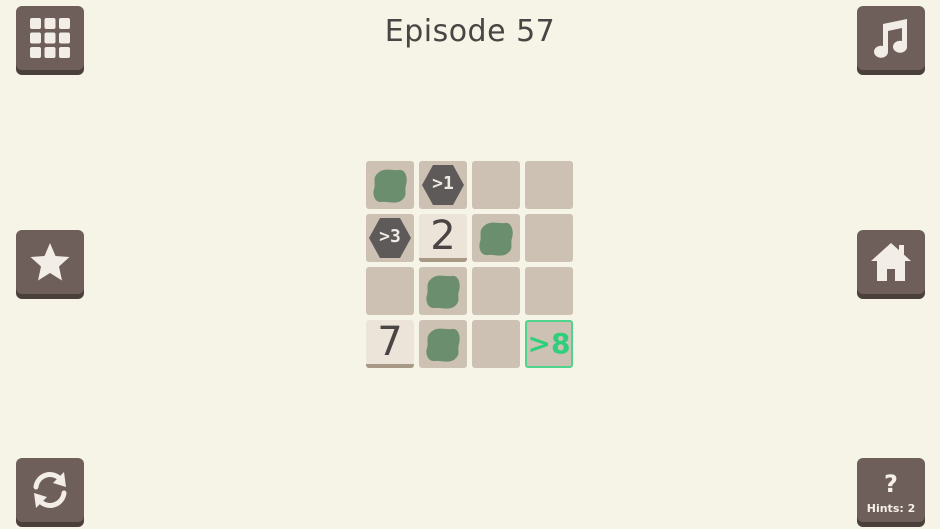 The image size is (940, 529). I want to click on hexagon-constraint-label: >1, so click(443, 183).